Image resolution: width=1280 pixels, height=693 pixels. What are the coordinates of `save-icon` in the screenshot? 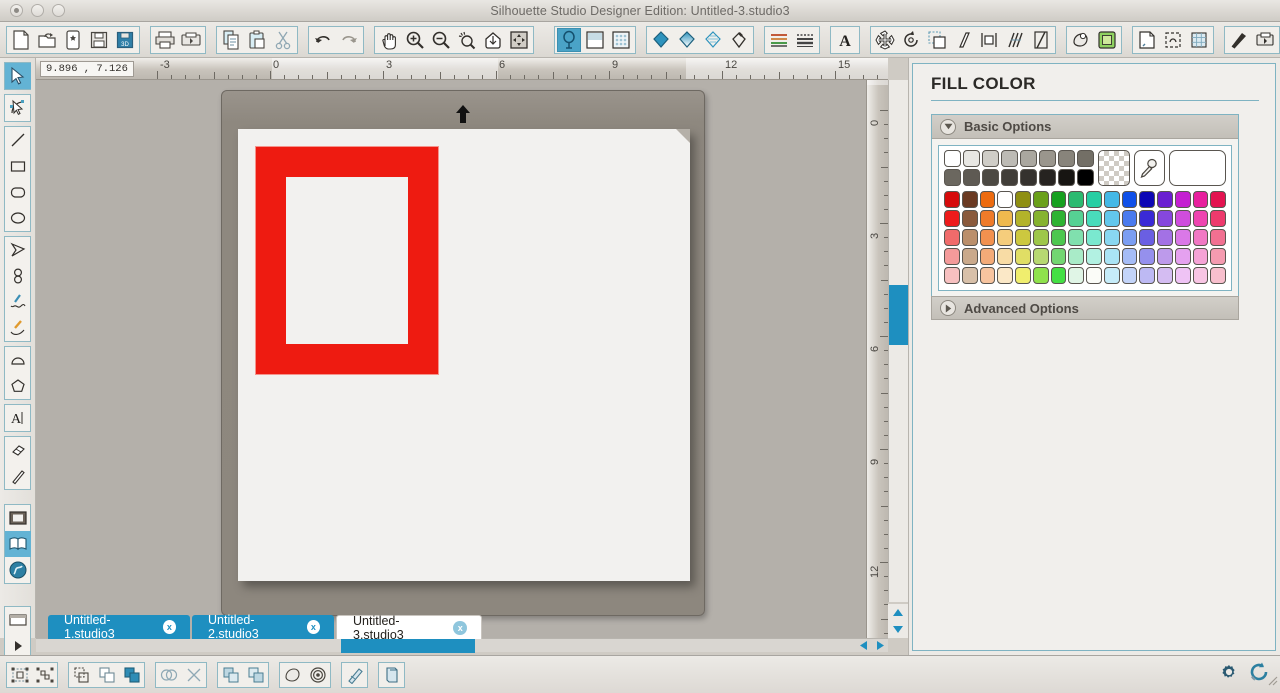 It's located at (99, 40).